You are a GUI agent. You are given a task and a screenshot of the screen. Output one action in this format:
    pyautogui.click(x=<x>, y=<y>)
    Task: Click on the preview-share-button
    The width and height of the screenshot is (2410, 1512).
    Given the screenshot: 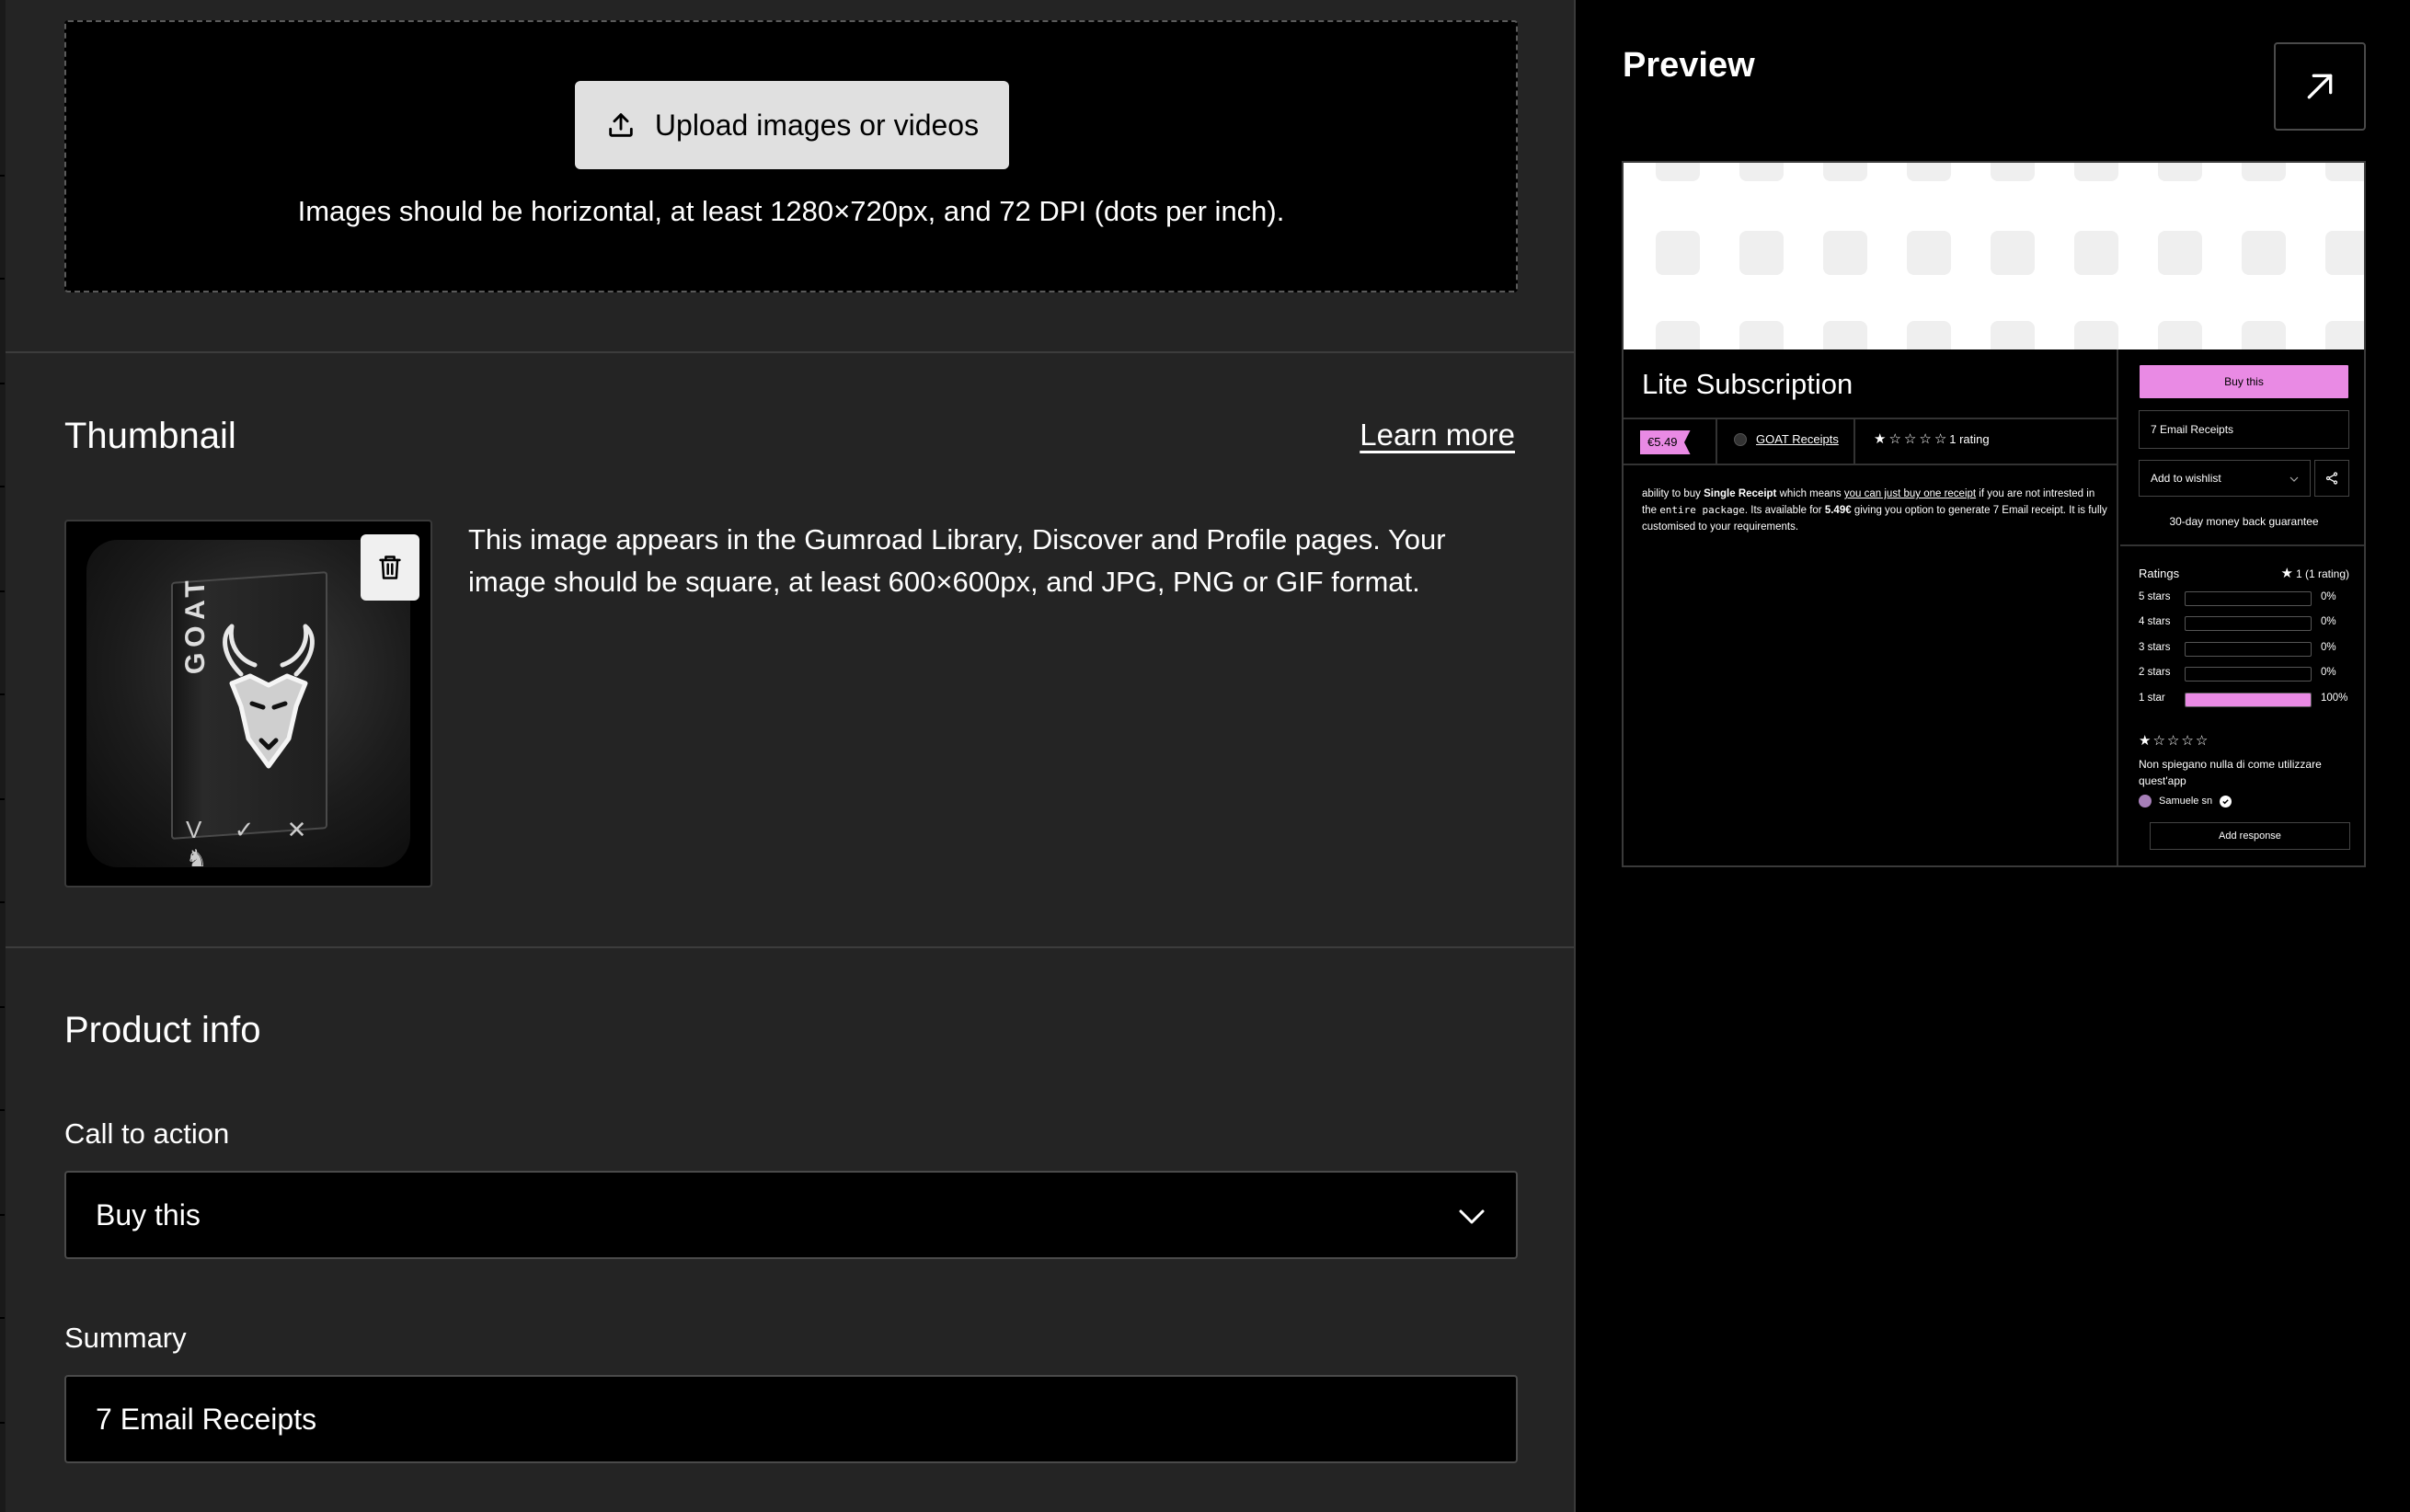 What is the action you would take?
    pyautogui.click(x=2331, y=478)
    